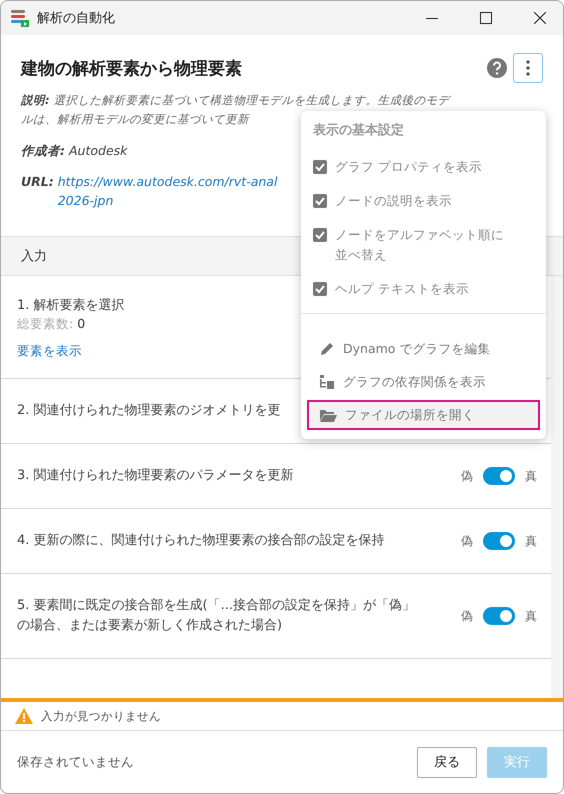  What do you see at coordinates (132, 69) in the screenshot?
I see `page-title: 建物の解析要素から物理要素` at bounding box center [132, 69].